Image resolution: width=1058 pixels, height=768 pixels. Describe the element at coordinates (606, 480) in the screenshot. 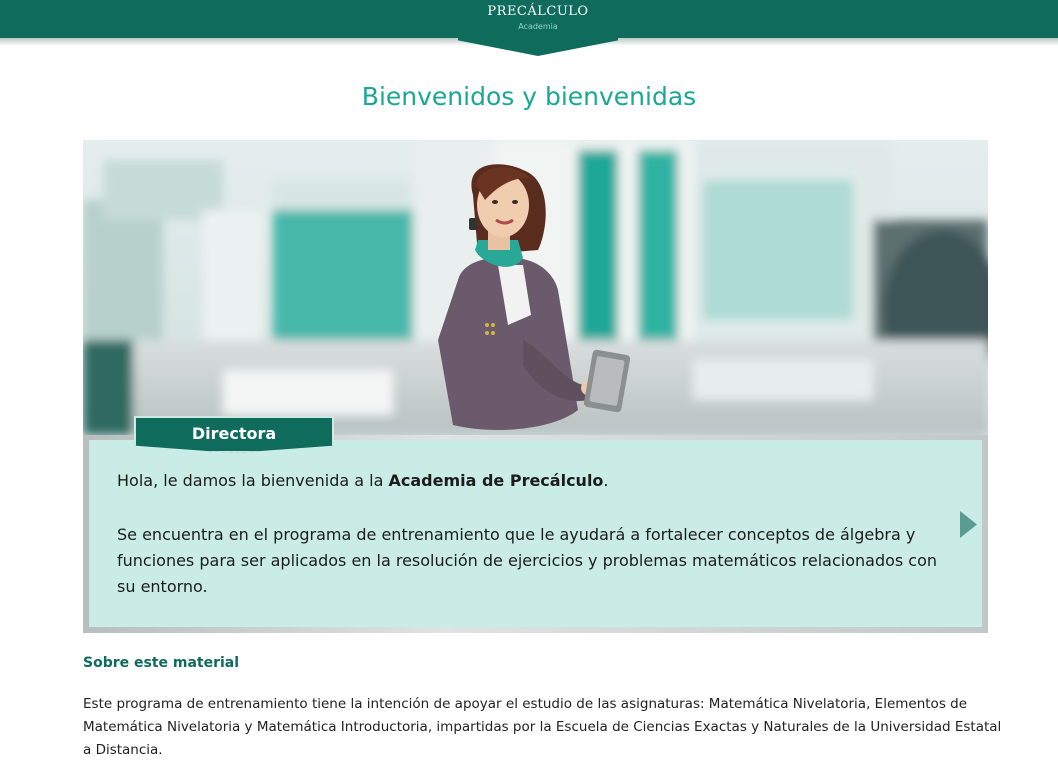

I see `greeting-suffix: .` at that location.